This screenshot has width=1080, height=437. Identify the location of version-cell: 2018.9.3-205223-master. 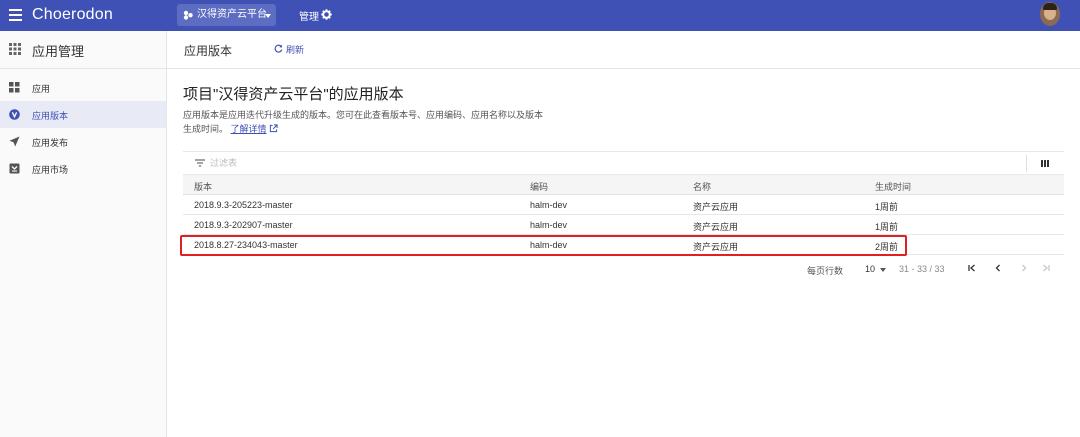
(243, 205).